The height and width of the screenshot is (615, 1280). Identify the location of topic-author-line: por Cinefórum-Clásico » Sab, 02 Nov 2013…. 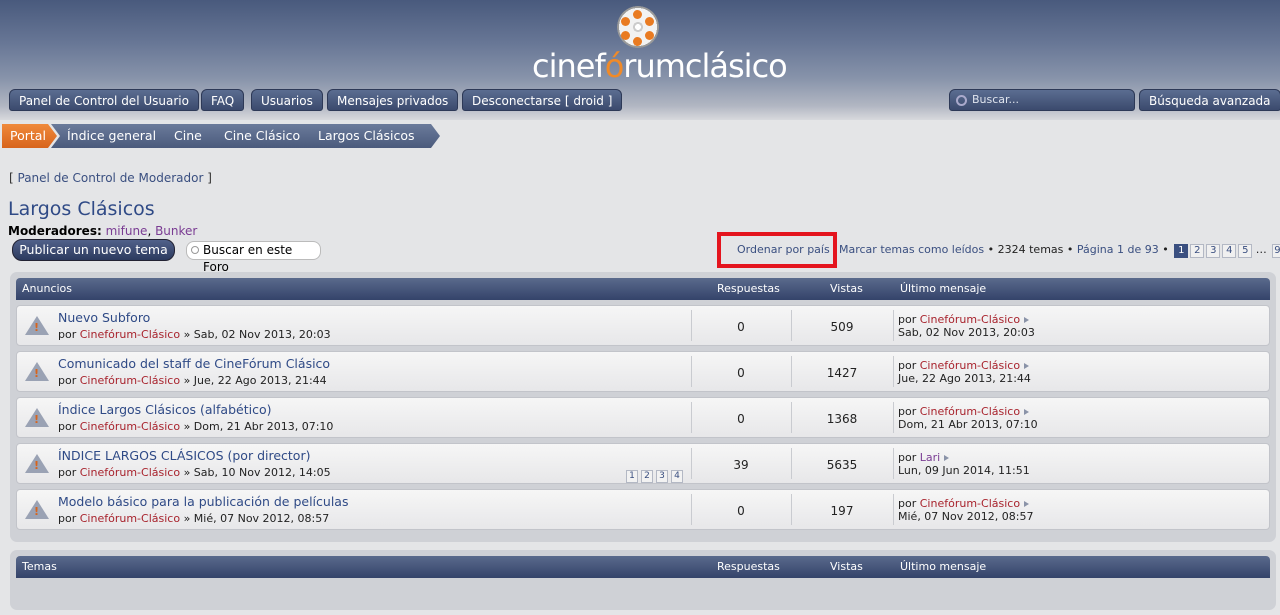
(194, 334).